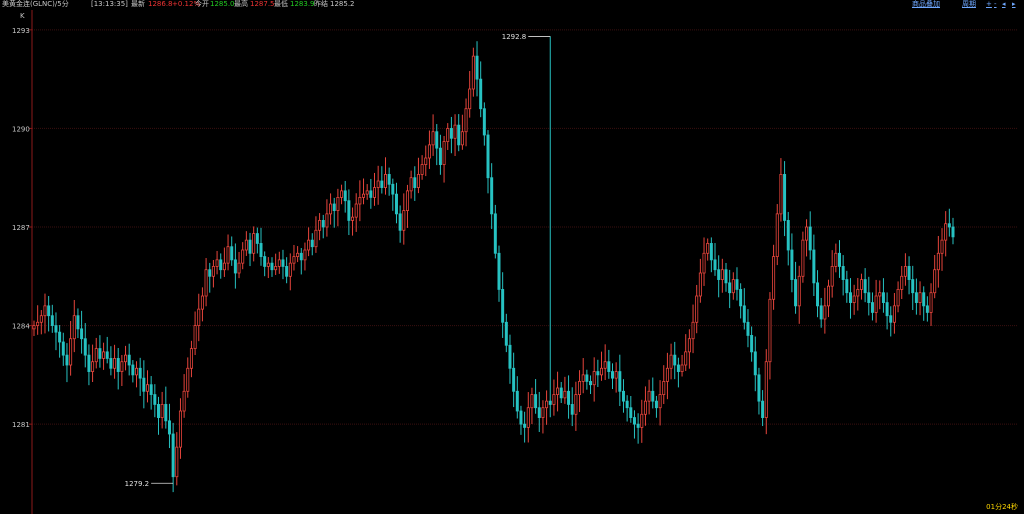  Describe the element at coordinates (1004, 4) in the screenshot. I see `scroll-left-button: ◂` at that location.